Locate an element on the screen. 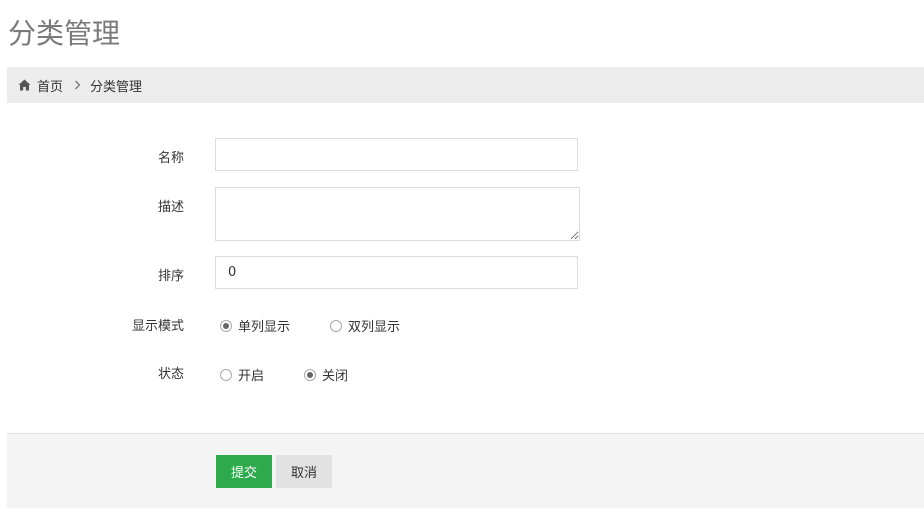 This screenshot has width=924, height=520. display-mode-label: 显示模式 is located at coordinates (157, 326).